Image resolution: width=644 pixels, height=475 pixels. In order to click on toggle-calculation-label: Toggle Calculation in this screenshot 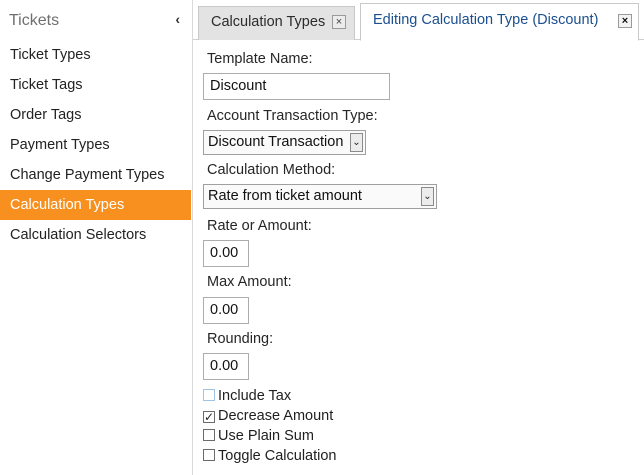, I will do `click(277, 456)`.